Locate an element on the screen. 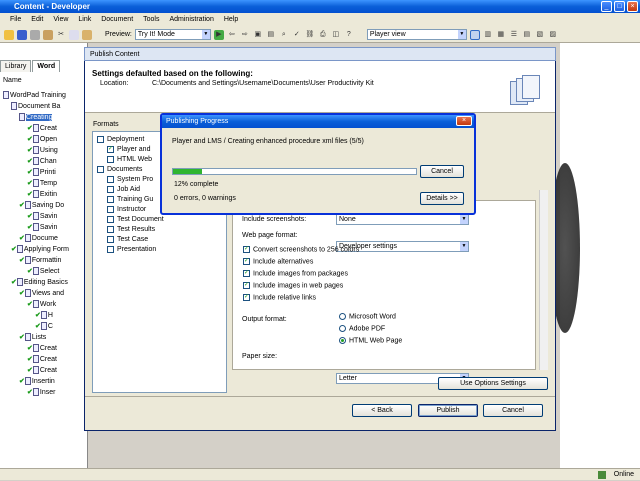 Image resolution: width=640 pixels, height=481 pixels. view-detail-icon: ▤ is located at coordinates (527, 35).